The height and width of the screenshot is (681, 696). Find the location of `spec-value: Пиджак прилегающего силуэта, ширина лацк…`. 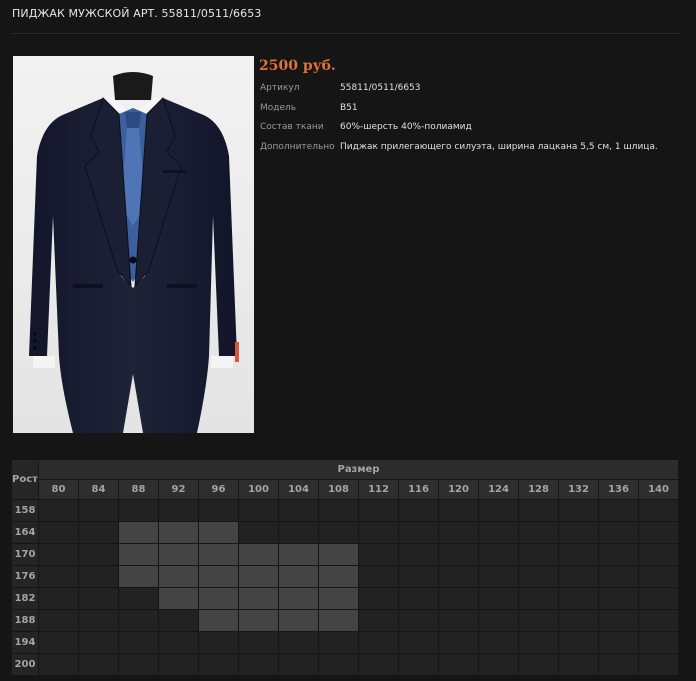

spec-value: Пиджак прилегающего силуэта, ширина лацк… is located at coordinates (499, 146).